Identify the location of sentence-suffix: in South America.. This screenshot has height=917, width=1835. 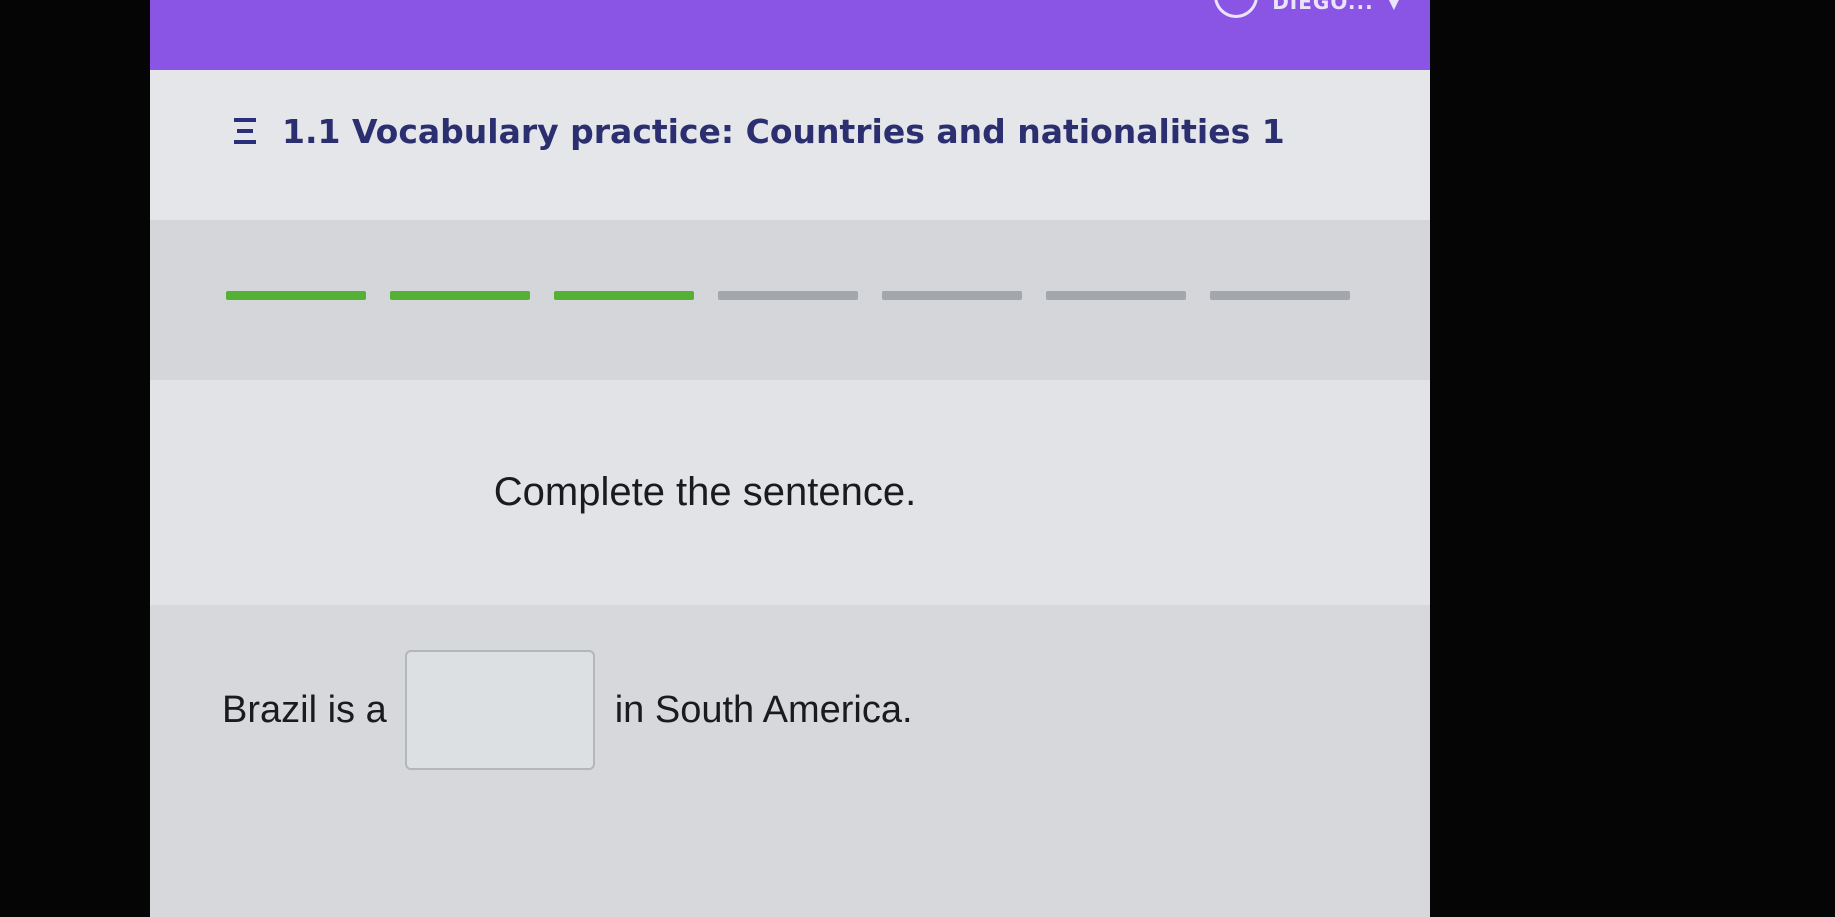
(763, 709).